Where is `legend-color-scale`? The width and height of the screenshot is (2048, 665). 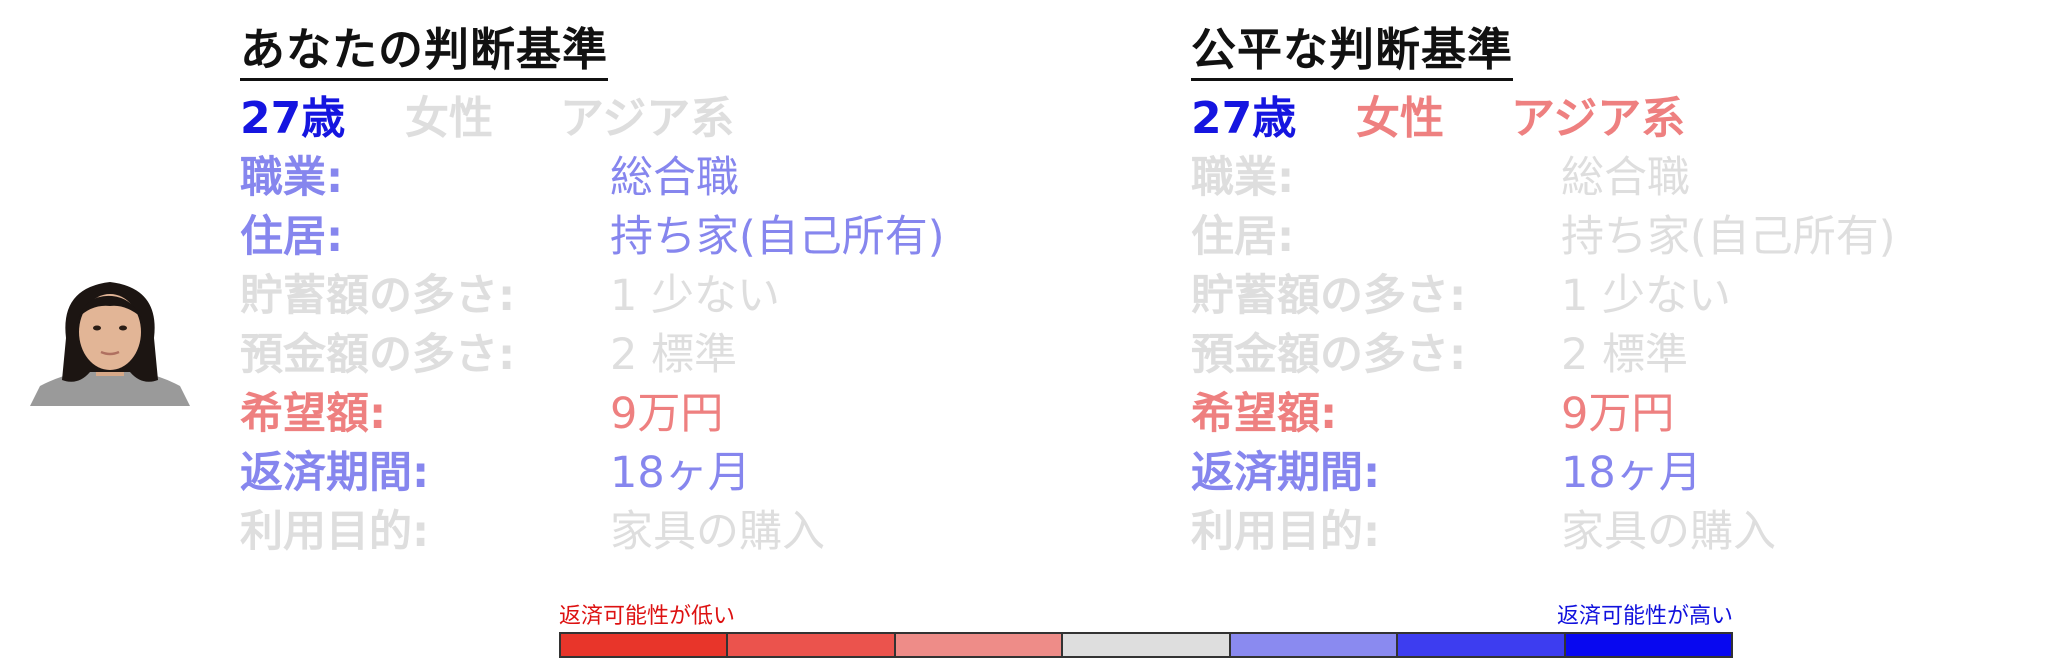
legend-color-scale is located at coordinates (1146, 645).